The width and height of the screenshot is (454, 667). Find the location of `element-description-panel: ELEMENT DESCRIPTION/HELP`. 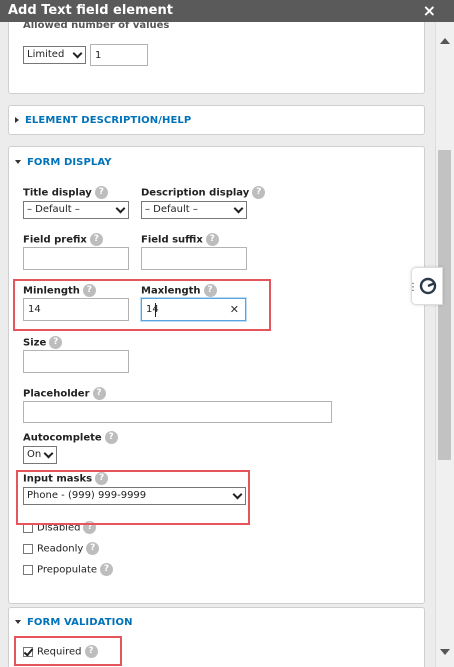

element-description-panel: ELEMENT DESCRIPTION/HELP is located at coordinates (216, 120).